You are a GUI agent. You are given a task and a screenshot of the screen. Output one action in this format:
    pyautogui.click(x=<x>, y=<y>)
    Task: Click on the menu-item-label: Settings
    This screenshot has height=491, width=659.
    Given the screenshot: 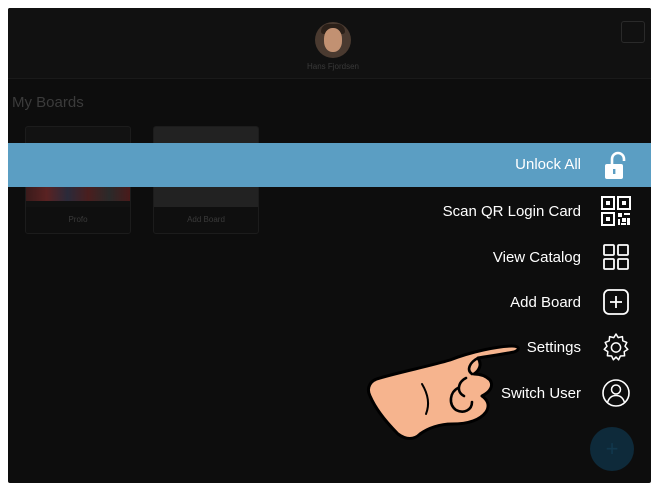 What is the action you would take?
    pyautogui.click(x=553, y=347)
    